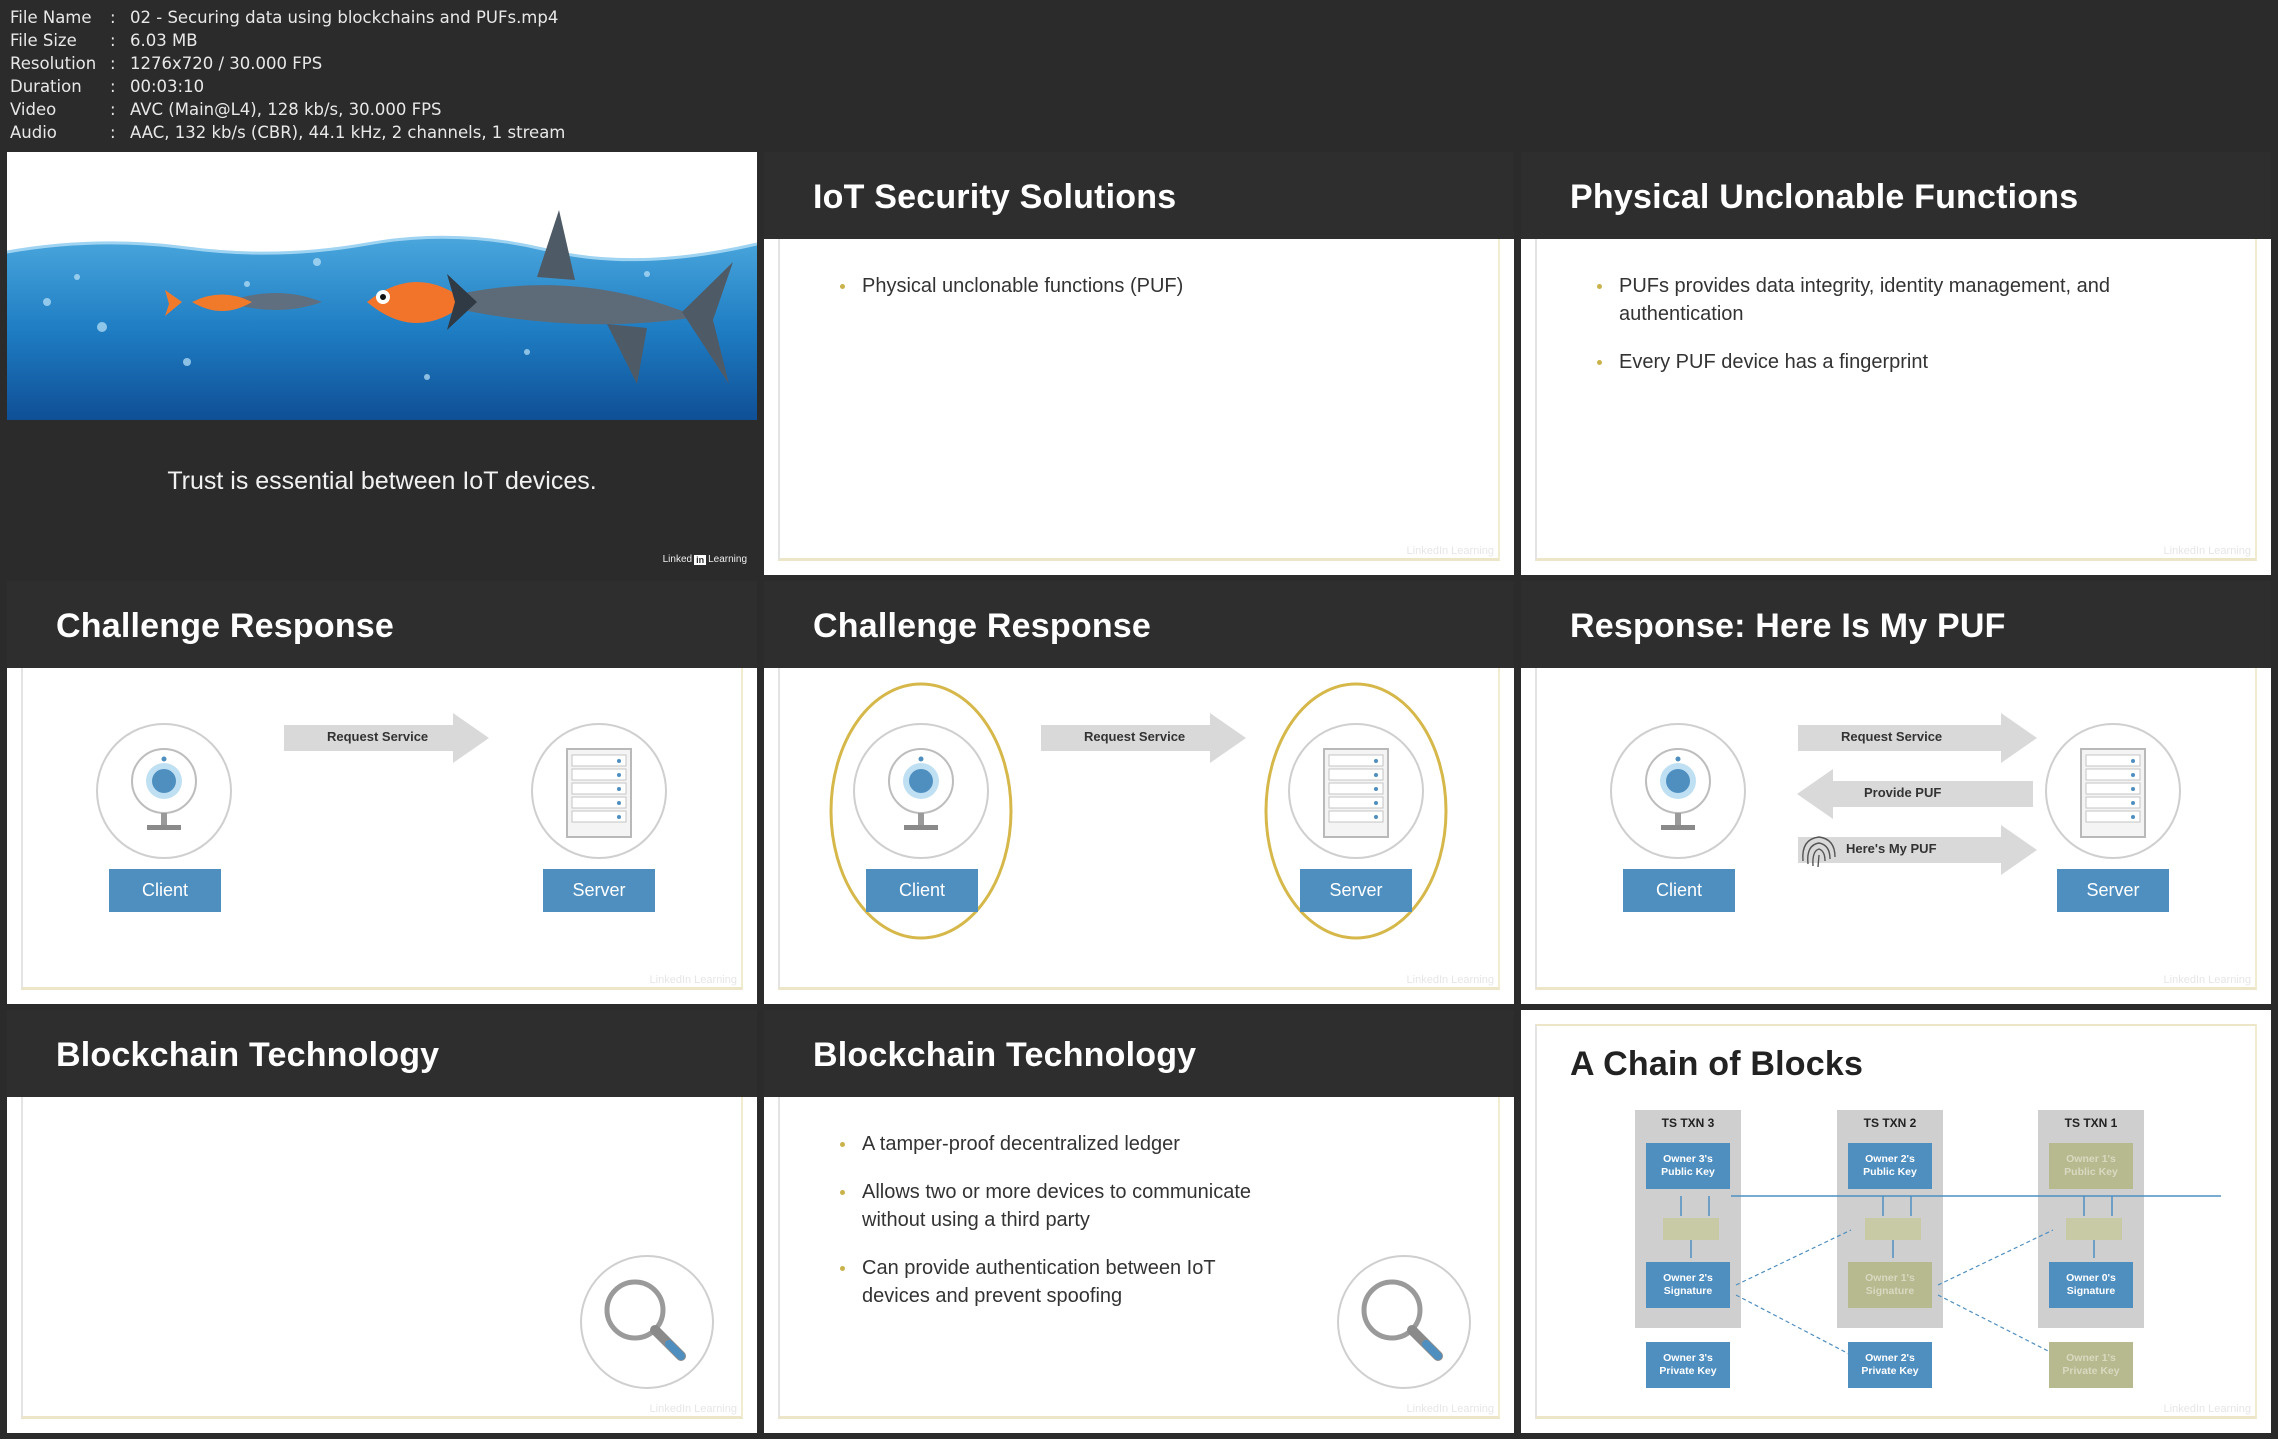 The image size is (2278, 1439). What do you see at coordinates (1903, 792) in the screenshot?
I see `provide-puf-label: Provide PUF` at bounding box center [1903, 792].